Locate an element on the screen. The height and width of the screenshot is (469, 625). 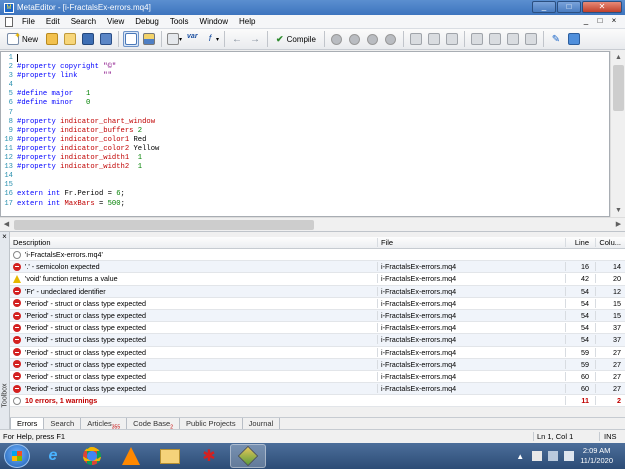
scroll-left-arrow-icon: ◀ is located at coordinates (6, 224).